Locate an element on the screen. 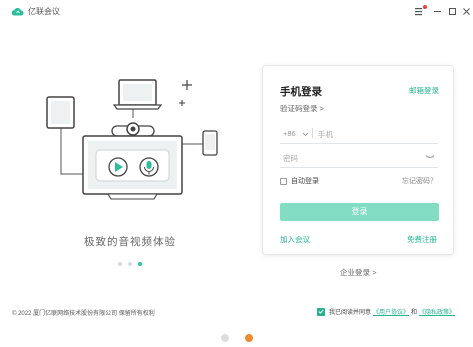 The width and height of the screenshot is (473, 347). enterprise-login-link: 企业登录 > is located at coordinates (358, 272).